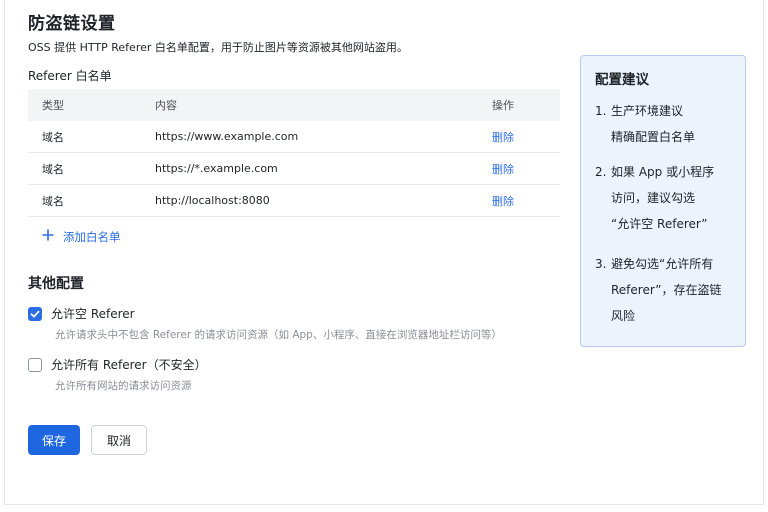  I want to click on cancel-button: 取消, so click(119, 440).